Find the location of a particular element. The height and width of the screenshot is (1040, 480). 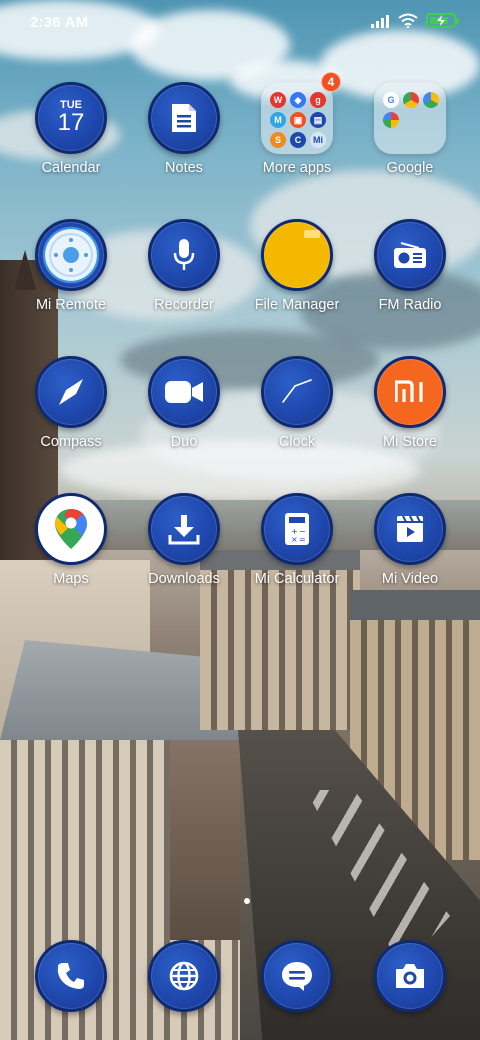

microphone-icon is located at coordinates (184, 255).